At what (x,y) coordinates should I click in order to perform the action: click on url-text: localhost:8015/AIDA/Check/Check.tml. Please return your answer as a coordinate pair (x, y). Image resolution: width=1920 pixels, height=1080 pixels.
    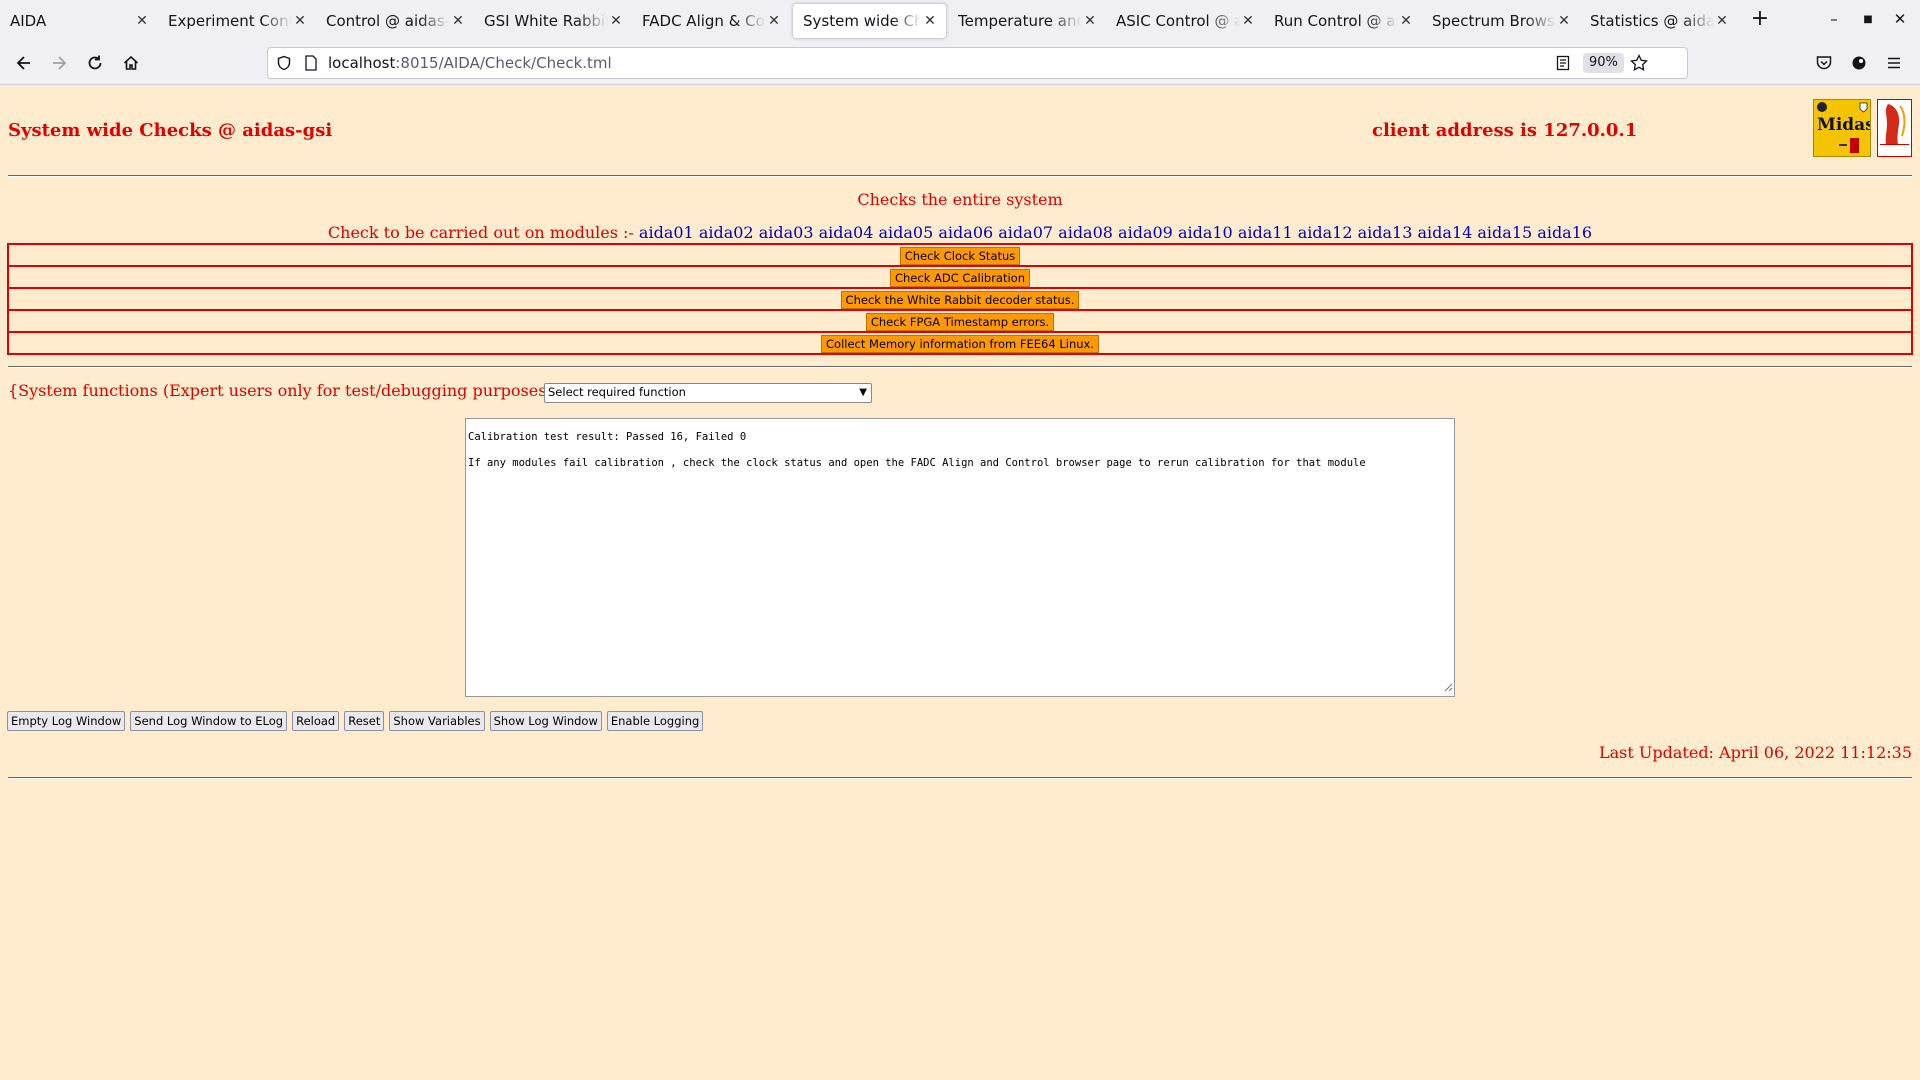
    Looking at the image, I should click on (470, 63).